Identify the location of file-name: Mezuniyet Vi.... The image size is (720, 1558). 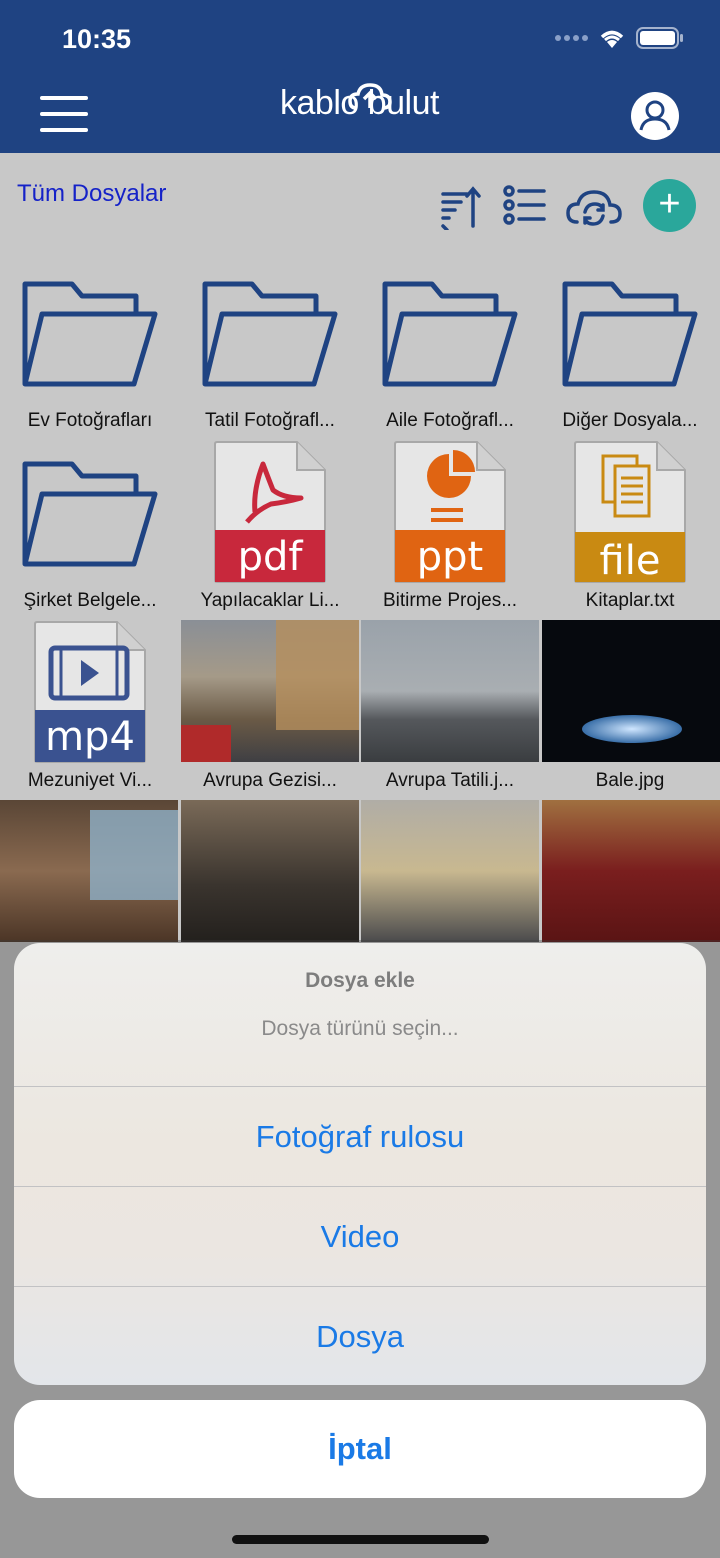
(90, 780).